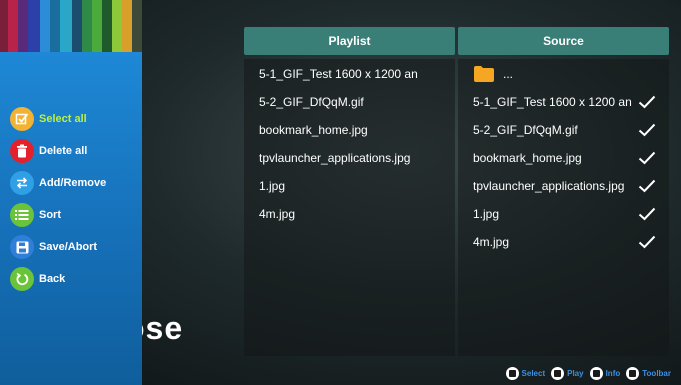  Describe the element at coordinates (63, 151) in the screenshot. I see `menu-label: Delete all` at that location.